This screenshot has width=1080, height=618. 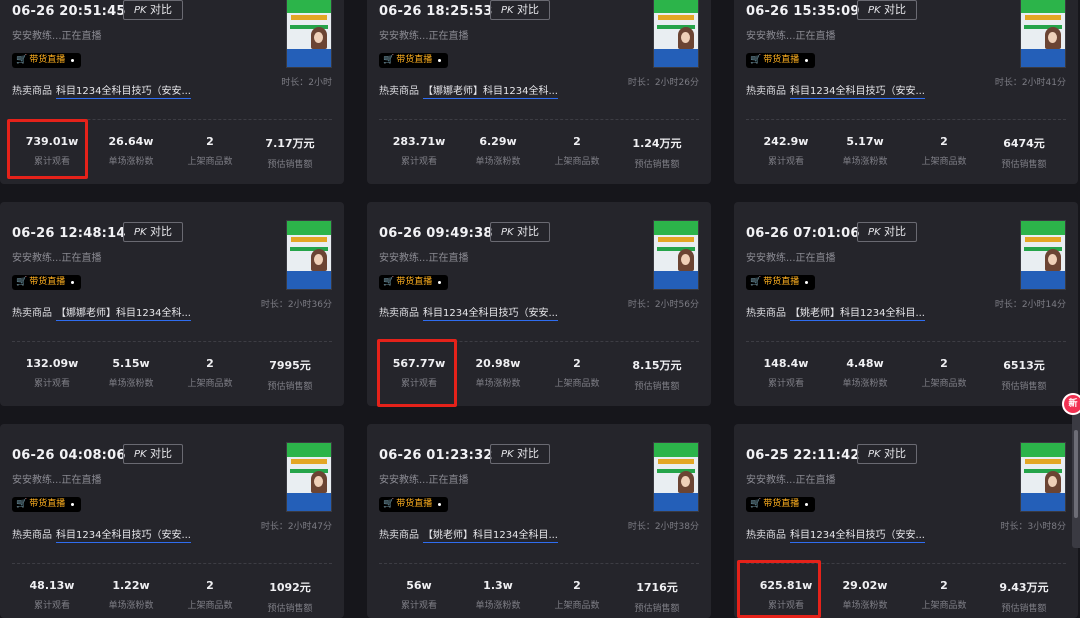 I want to click on duration: 时长：2小时, so click(x=306, y=83).